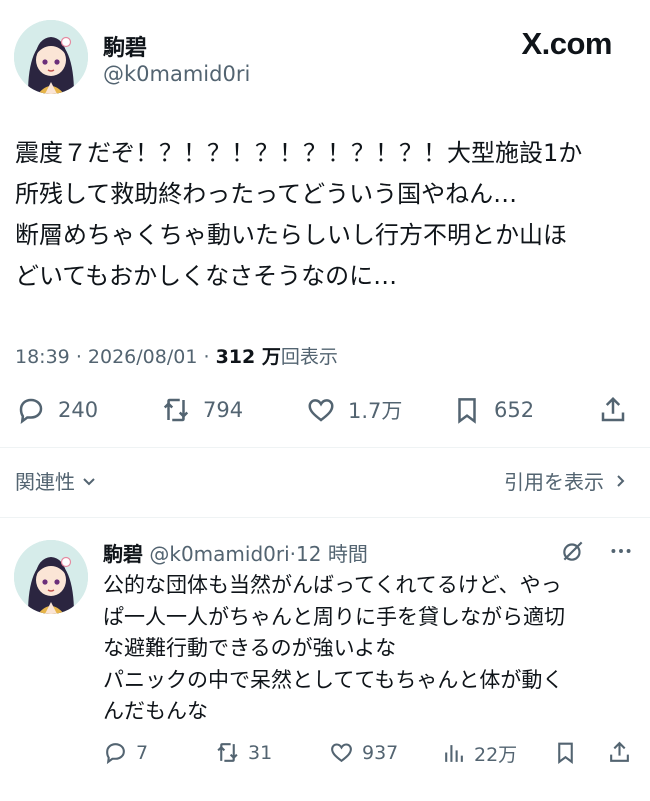 The height and width of the screenshot is (801, 650). I want to click on like-count: 1.7万, so click(375, 411).